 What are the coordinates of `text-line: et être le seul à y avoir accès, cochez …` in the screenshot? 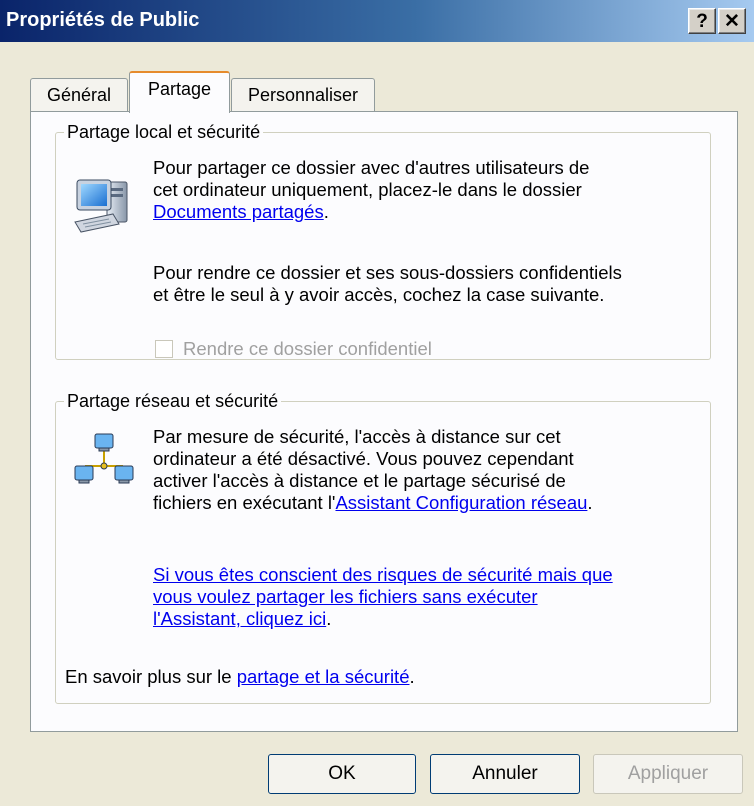 It's located at (379, 294).